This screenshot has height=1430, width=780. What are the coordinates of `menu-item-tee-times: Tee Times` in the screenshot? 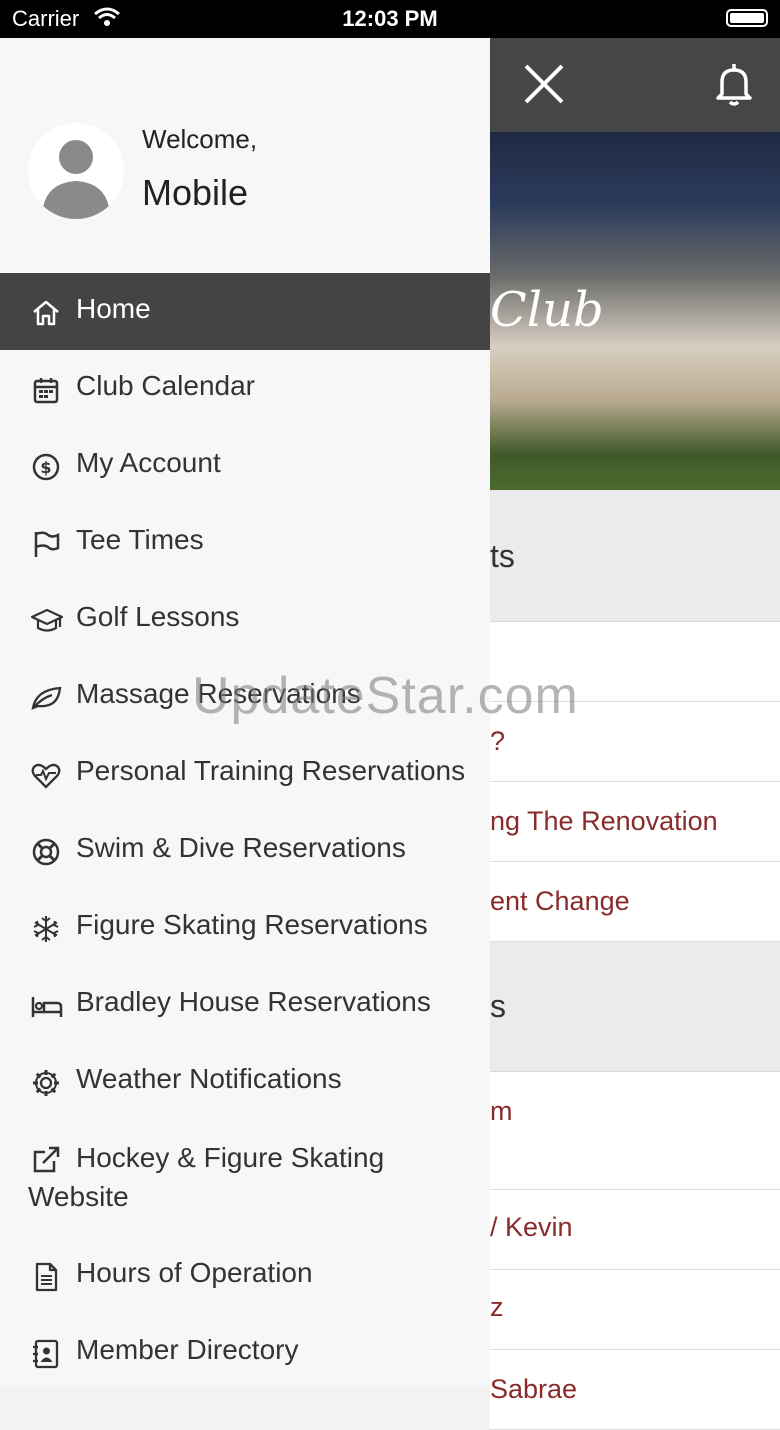 It's located at (245, 542).